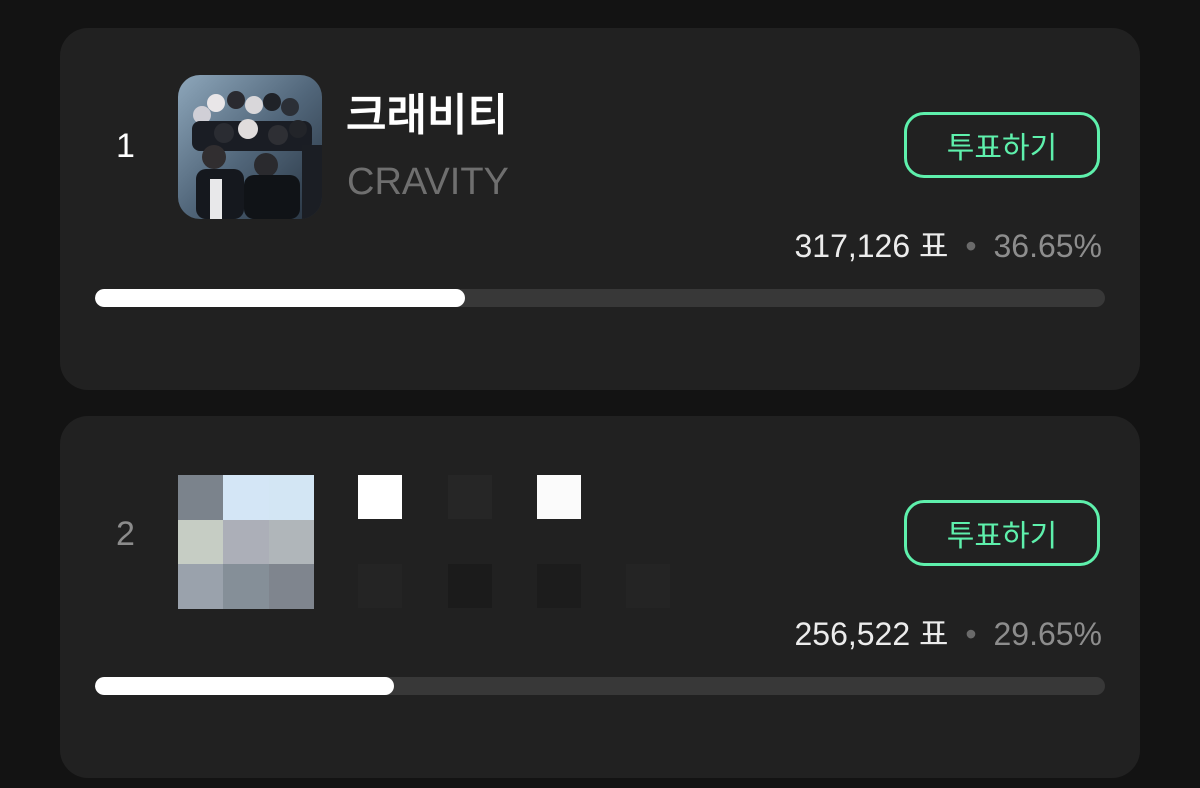 The height and width of the screenshot is (788, 1200). What do you see at coordinates (1047, 634) in the screenshot?
I see `vote-percentage: 29.65%` at bounding box center [1047, 634].